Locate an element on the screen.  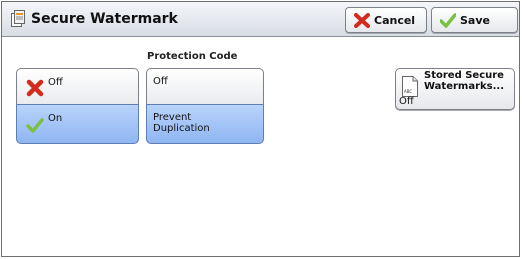
page-title: Secure Watermark is located at coordinates (104, 19).